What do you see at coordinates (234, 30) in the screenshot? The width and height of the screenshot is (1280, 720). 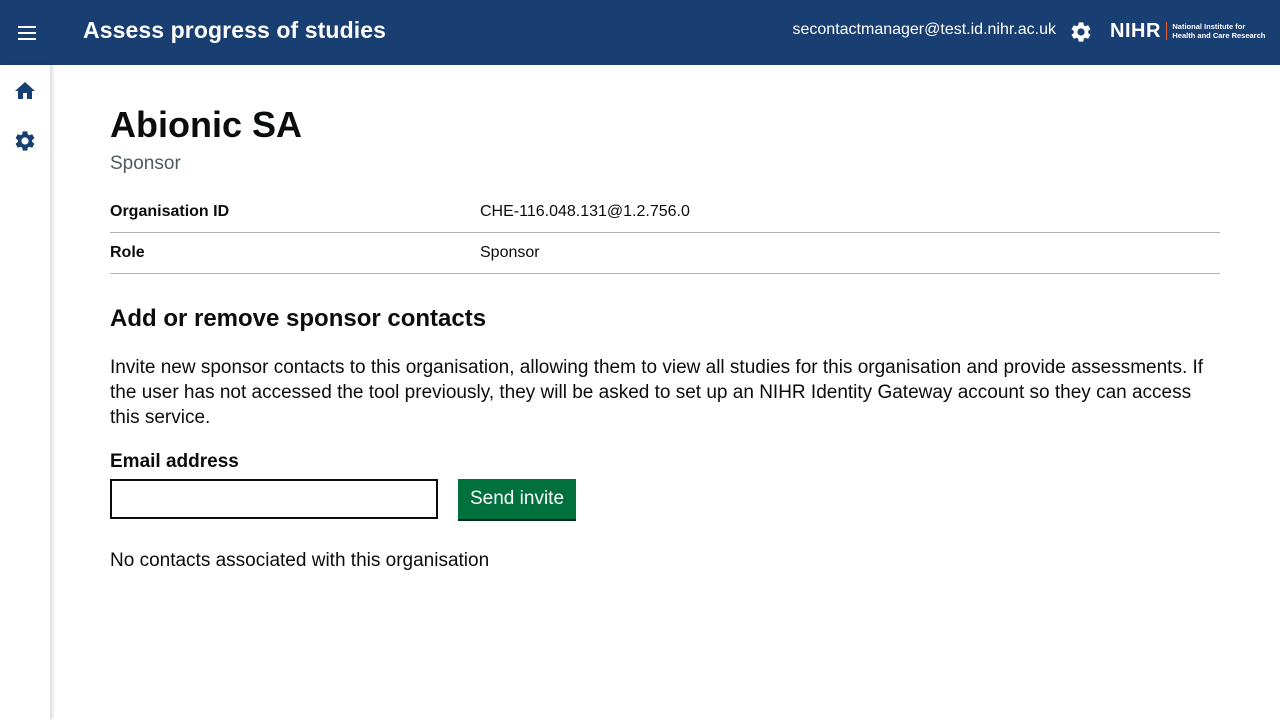 I see `app-title: Assess progress of studies` at bounding box center [234, 30].